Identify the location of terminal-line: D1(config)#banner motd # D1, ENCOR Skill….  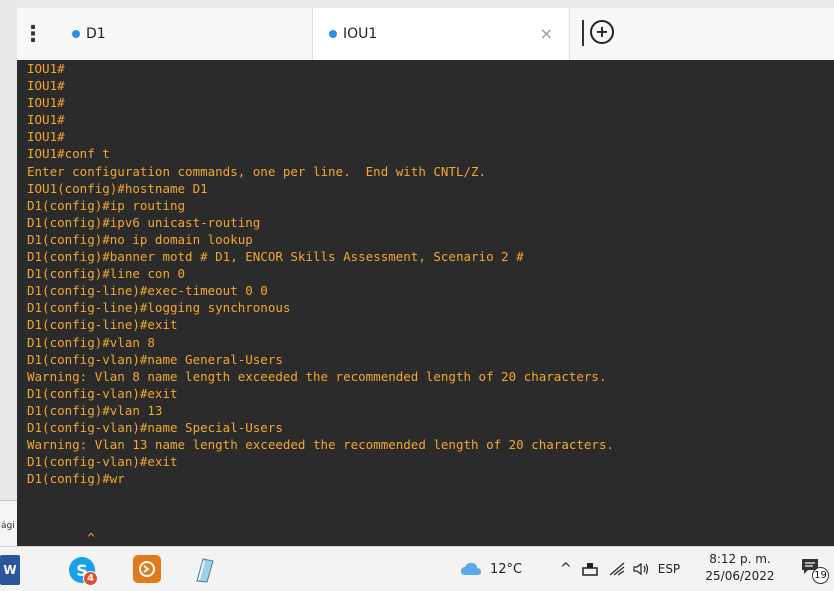
(275, 257).